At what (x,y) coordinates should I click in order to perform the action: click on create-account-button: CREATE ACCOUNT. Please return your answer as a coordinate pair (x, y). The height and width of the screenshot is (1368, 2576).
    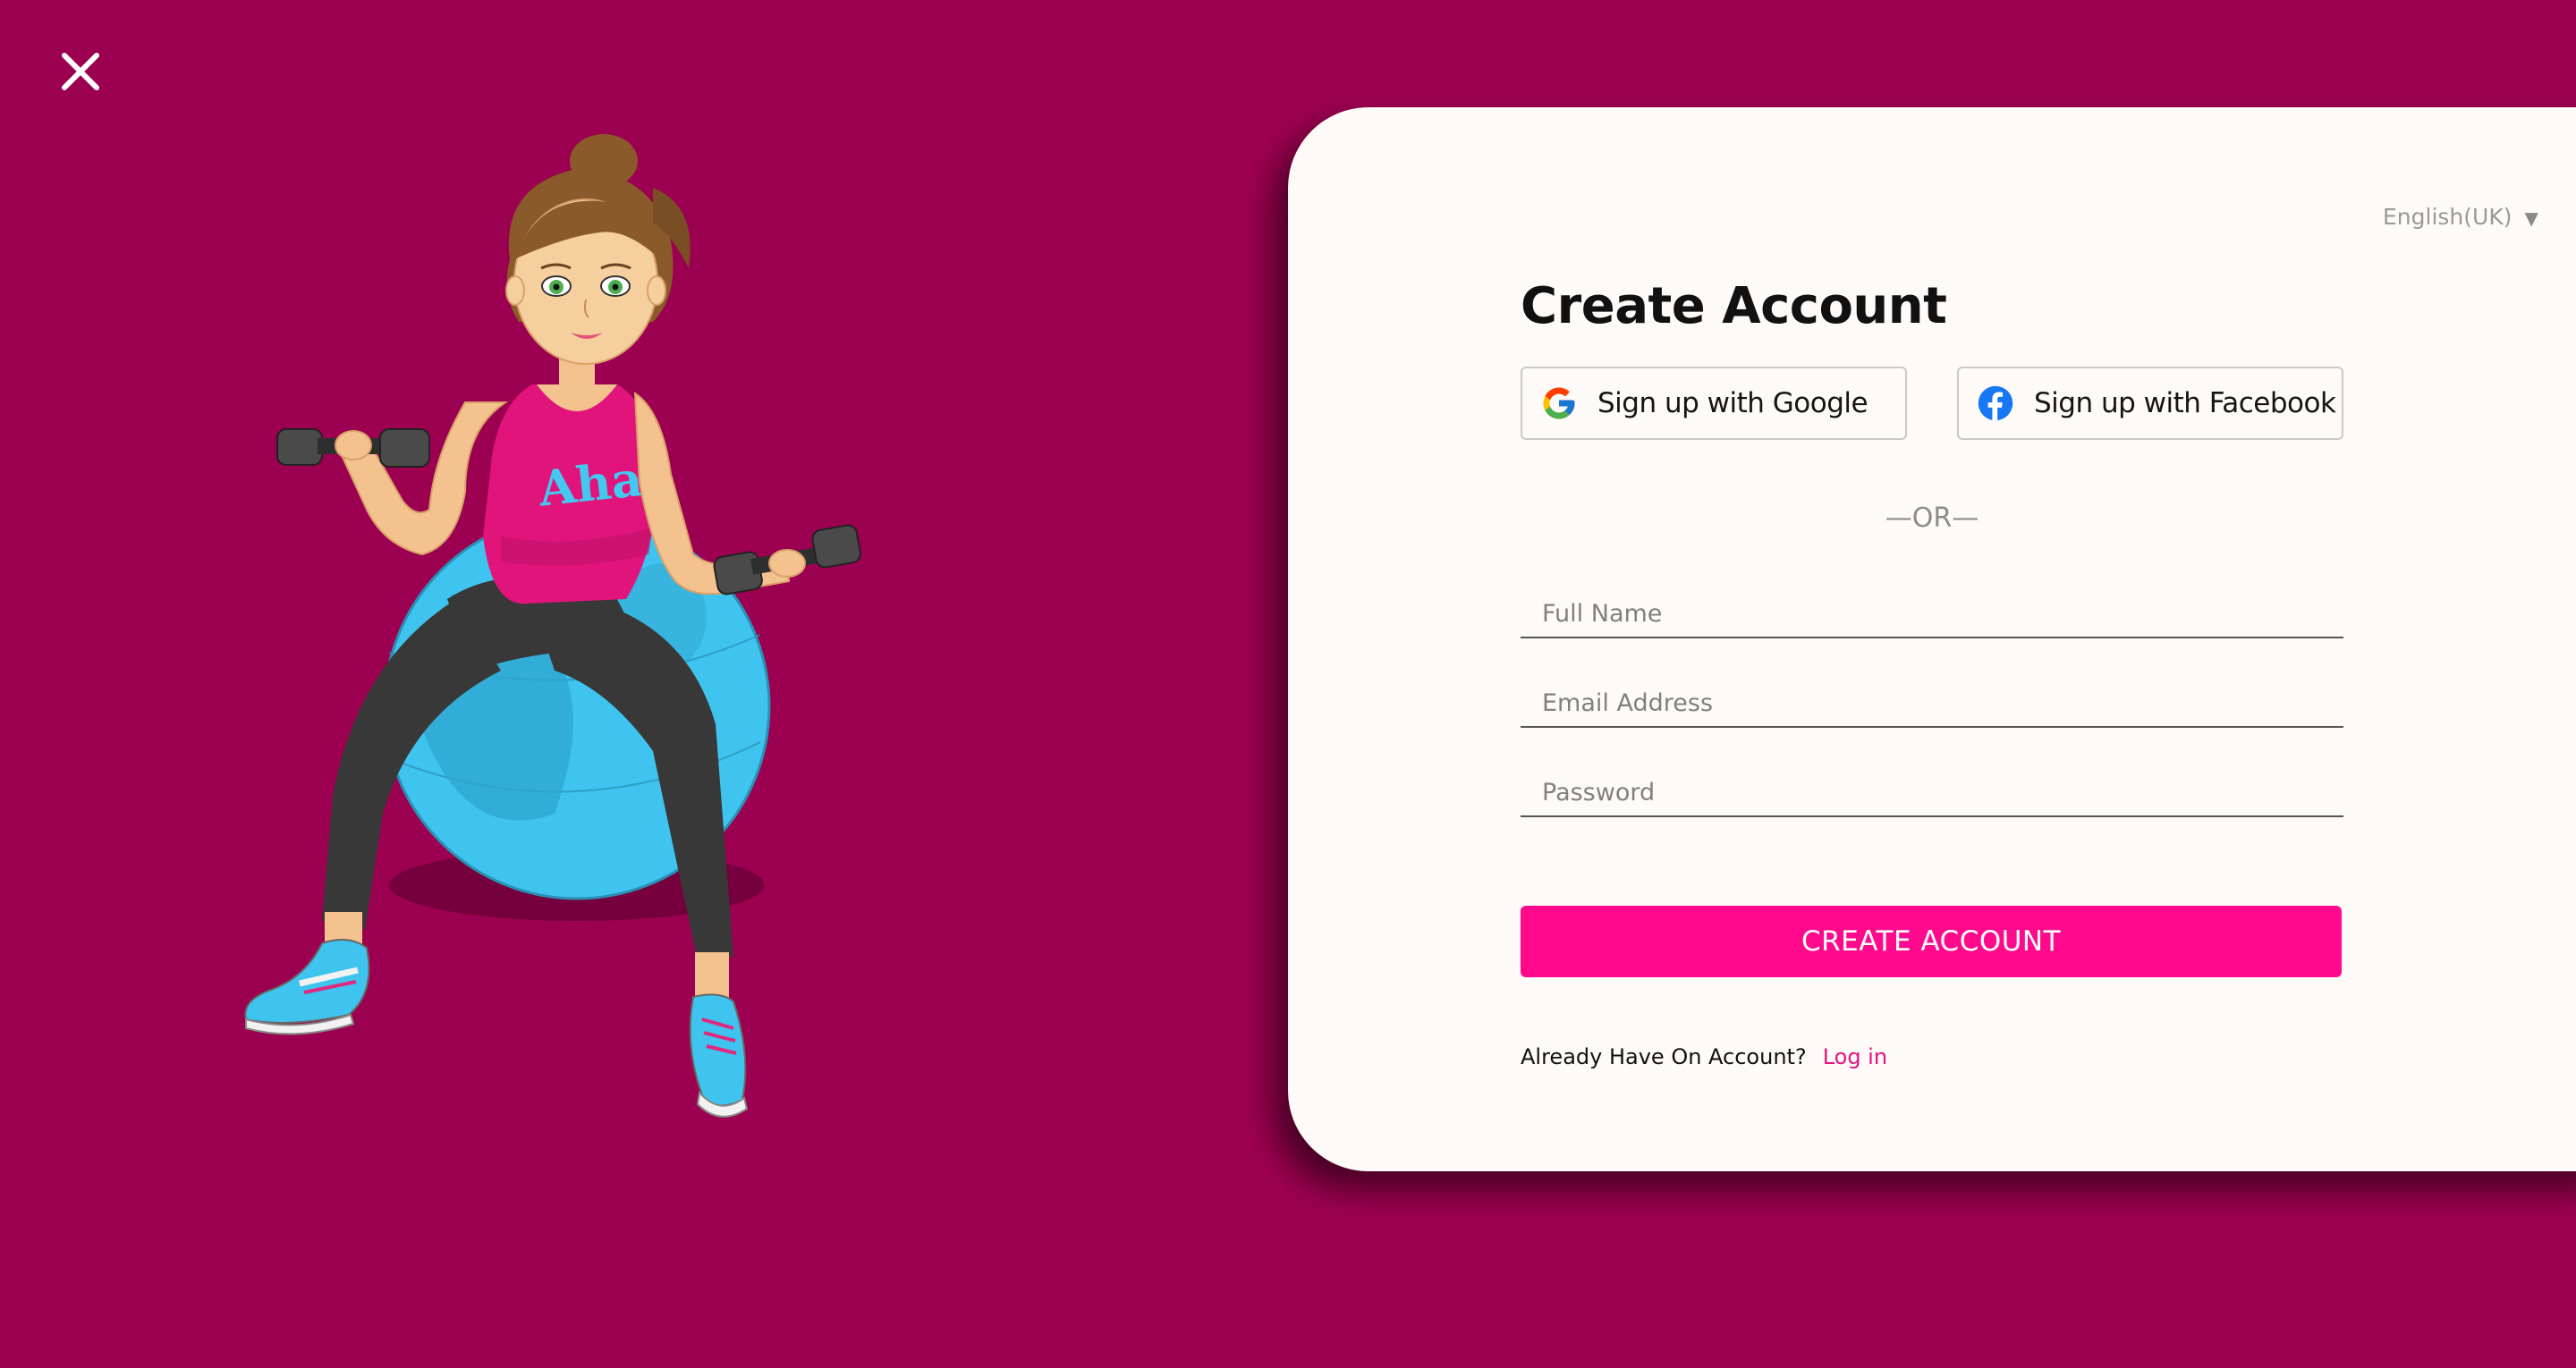
    Looking at the image, I should click on (1931, 942).